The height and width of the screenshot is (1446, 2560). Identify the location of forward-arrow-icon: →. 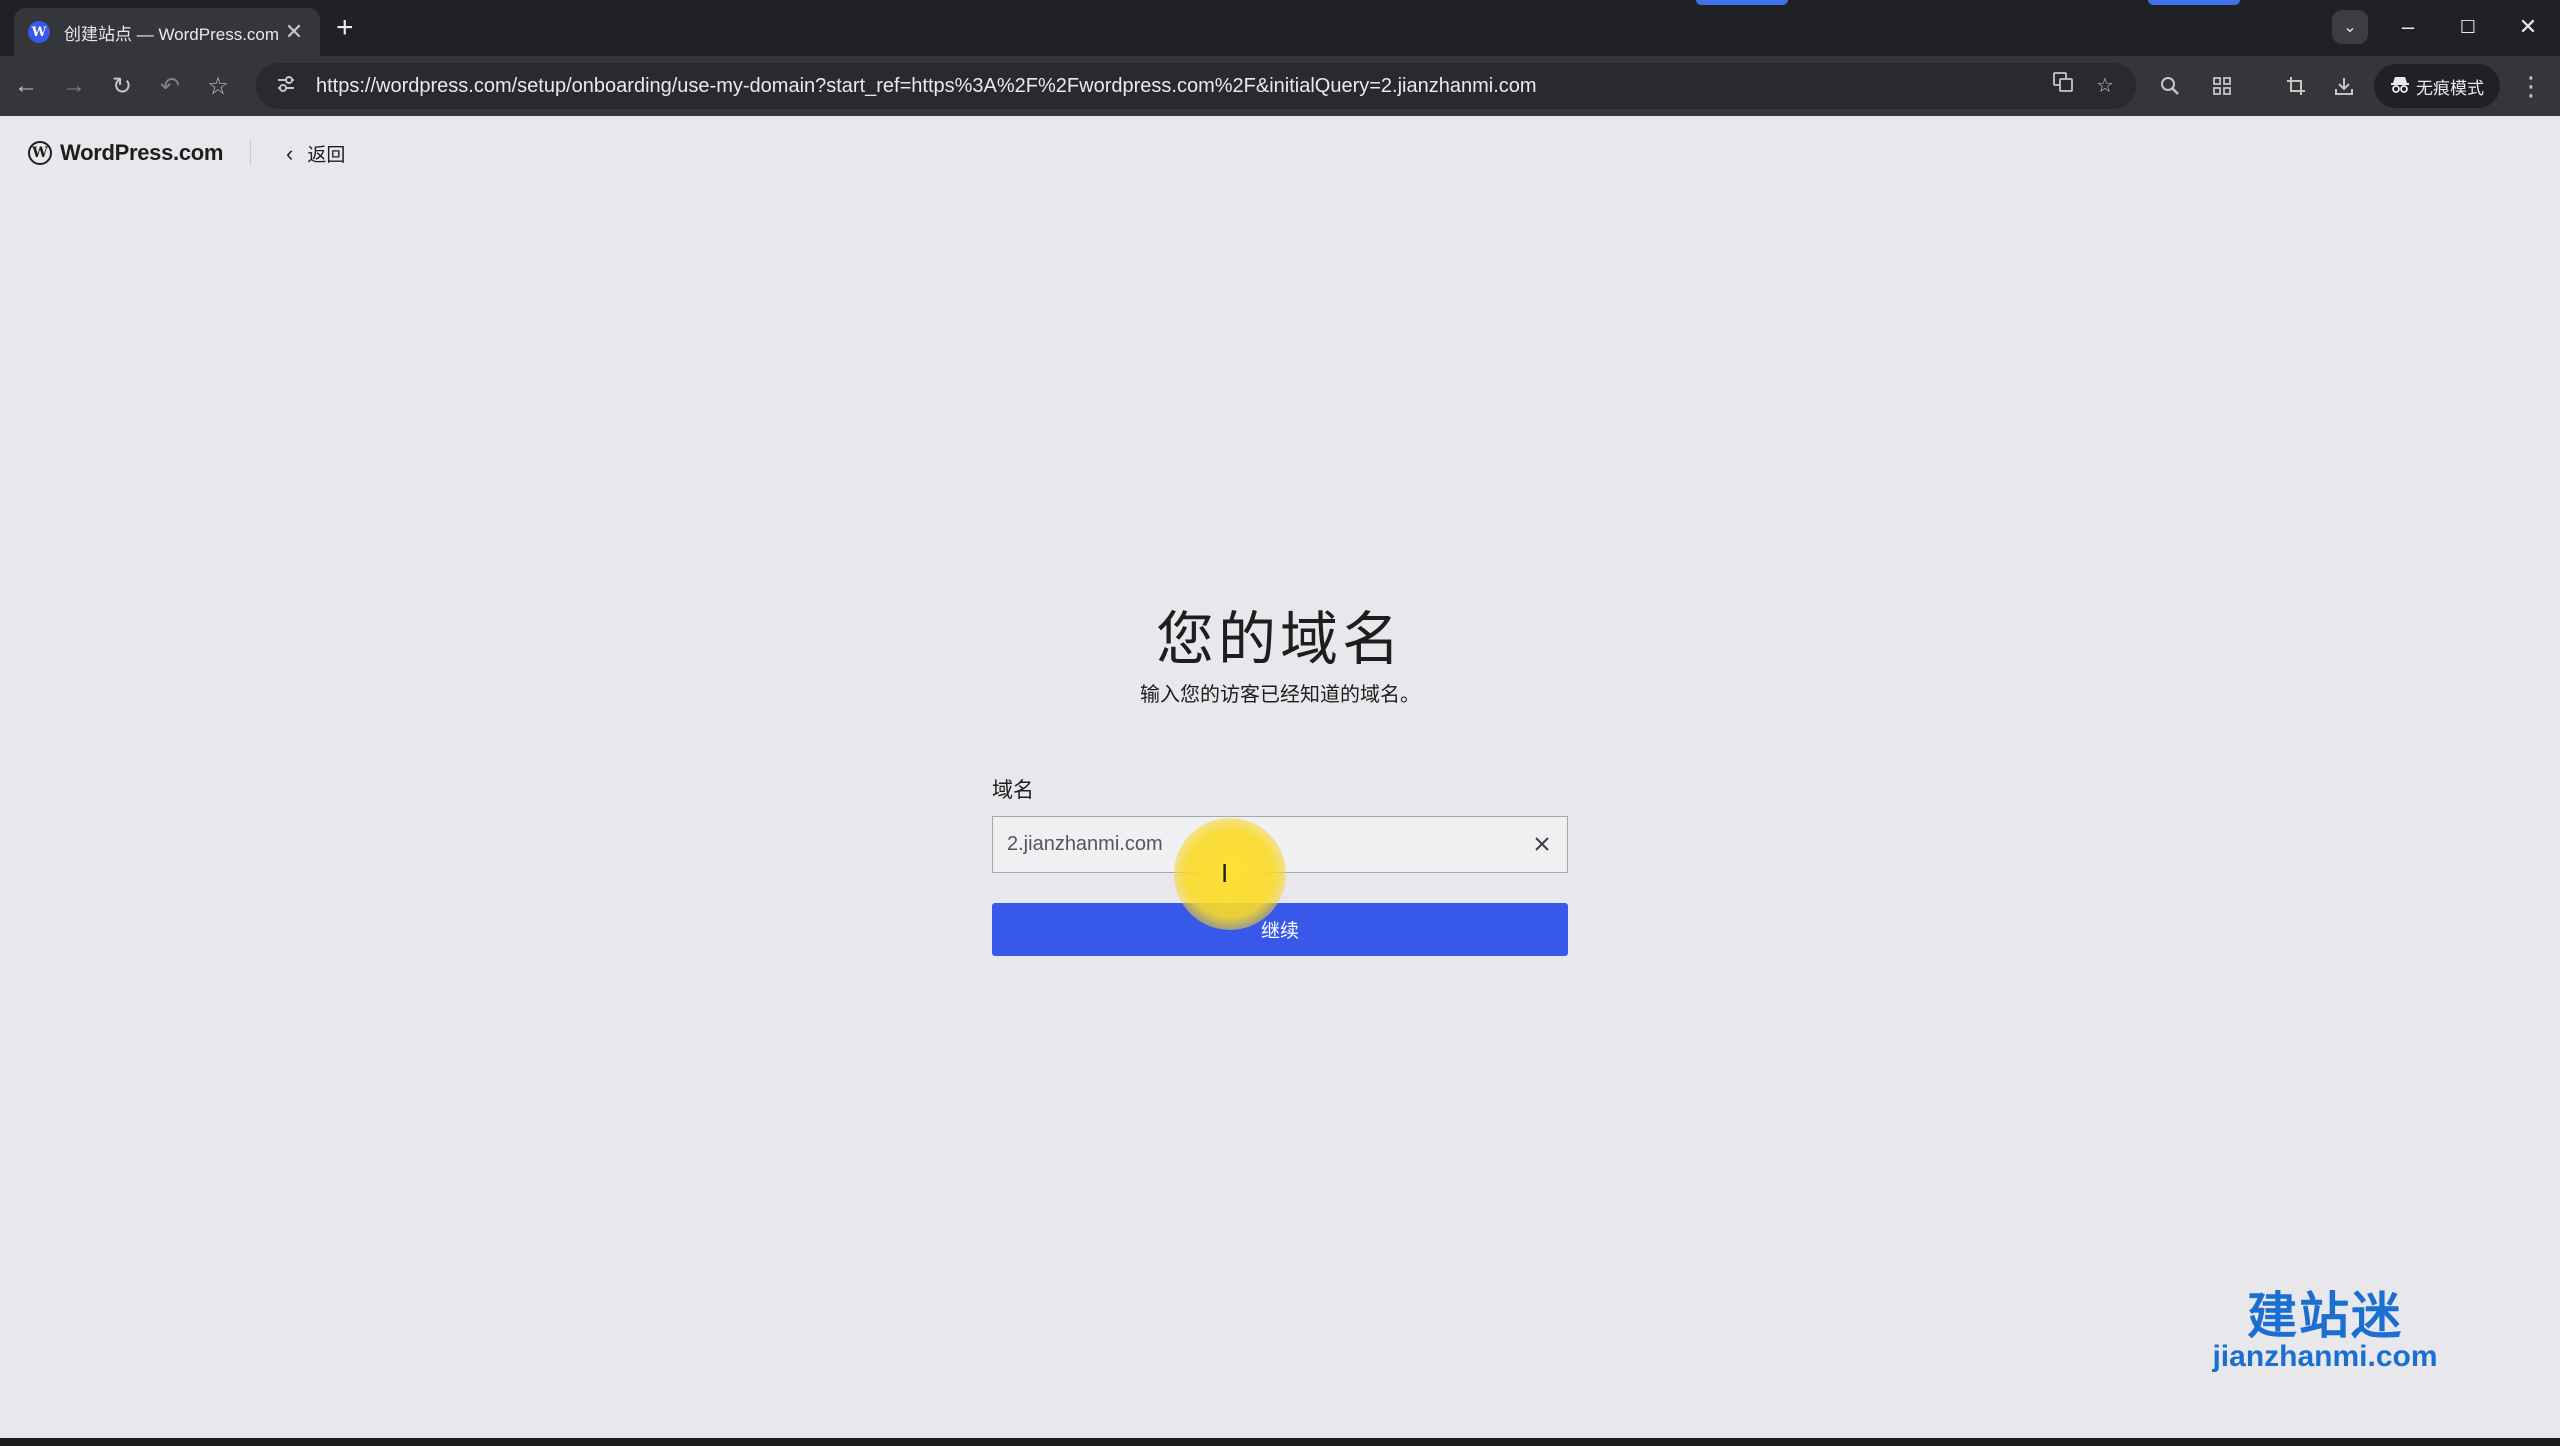
(74, 86).